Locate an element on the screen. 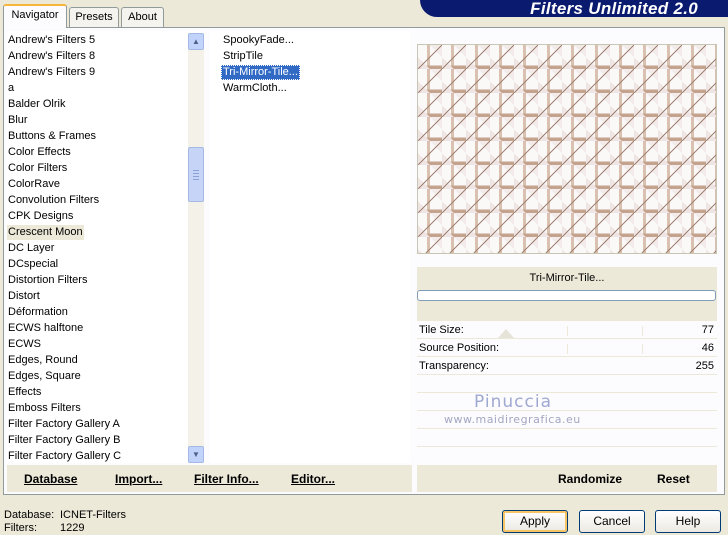 Image resolution: width=728 pixels, height=535 pixels. param-label: Source Position: is located at coordinates (459, 348).